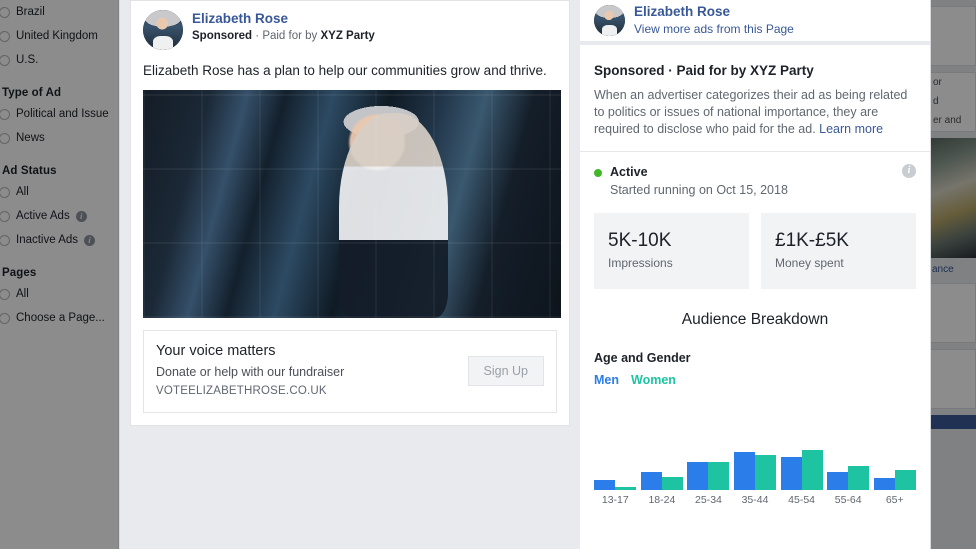 This screenshot has height=549, width=976. What do you see at coordinates (704, 70) in the screenshot?
I see `disclaimer-title: Sponsored · Paid for by XYZ Party` at bounding box center [704, 70].